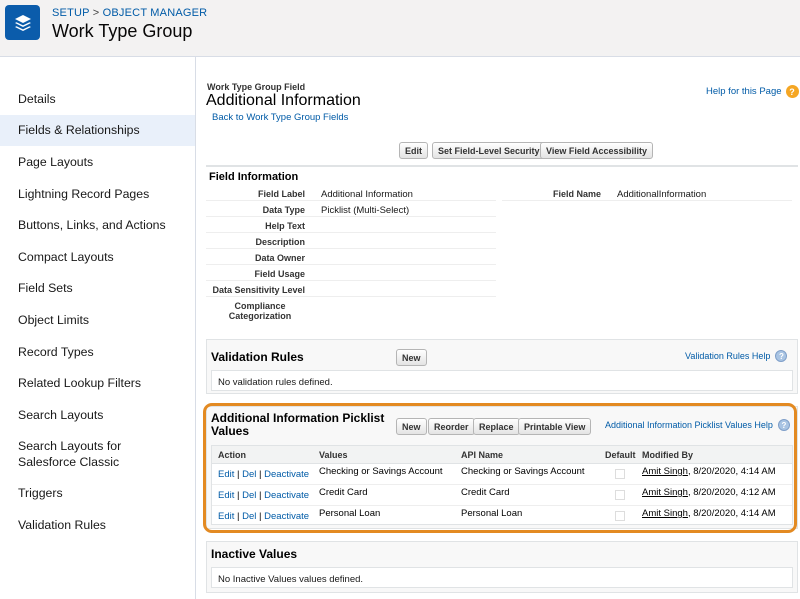 The width and height of the screenshot is (800, 599). Describe the element at coordinates (97, 454) in the screenshot. I see `sidebar-item-search-layouts-classic: Search Layouts for Salesforce Classic` at that location.